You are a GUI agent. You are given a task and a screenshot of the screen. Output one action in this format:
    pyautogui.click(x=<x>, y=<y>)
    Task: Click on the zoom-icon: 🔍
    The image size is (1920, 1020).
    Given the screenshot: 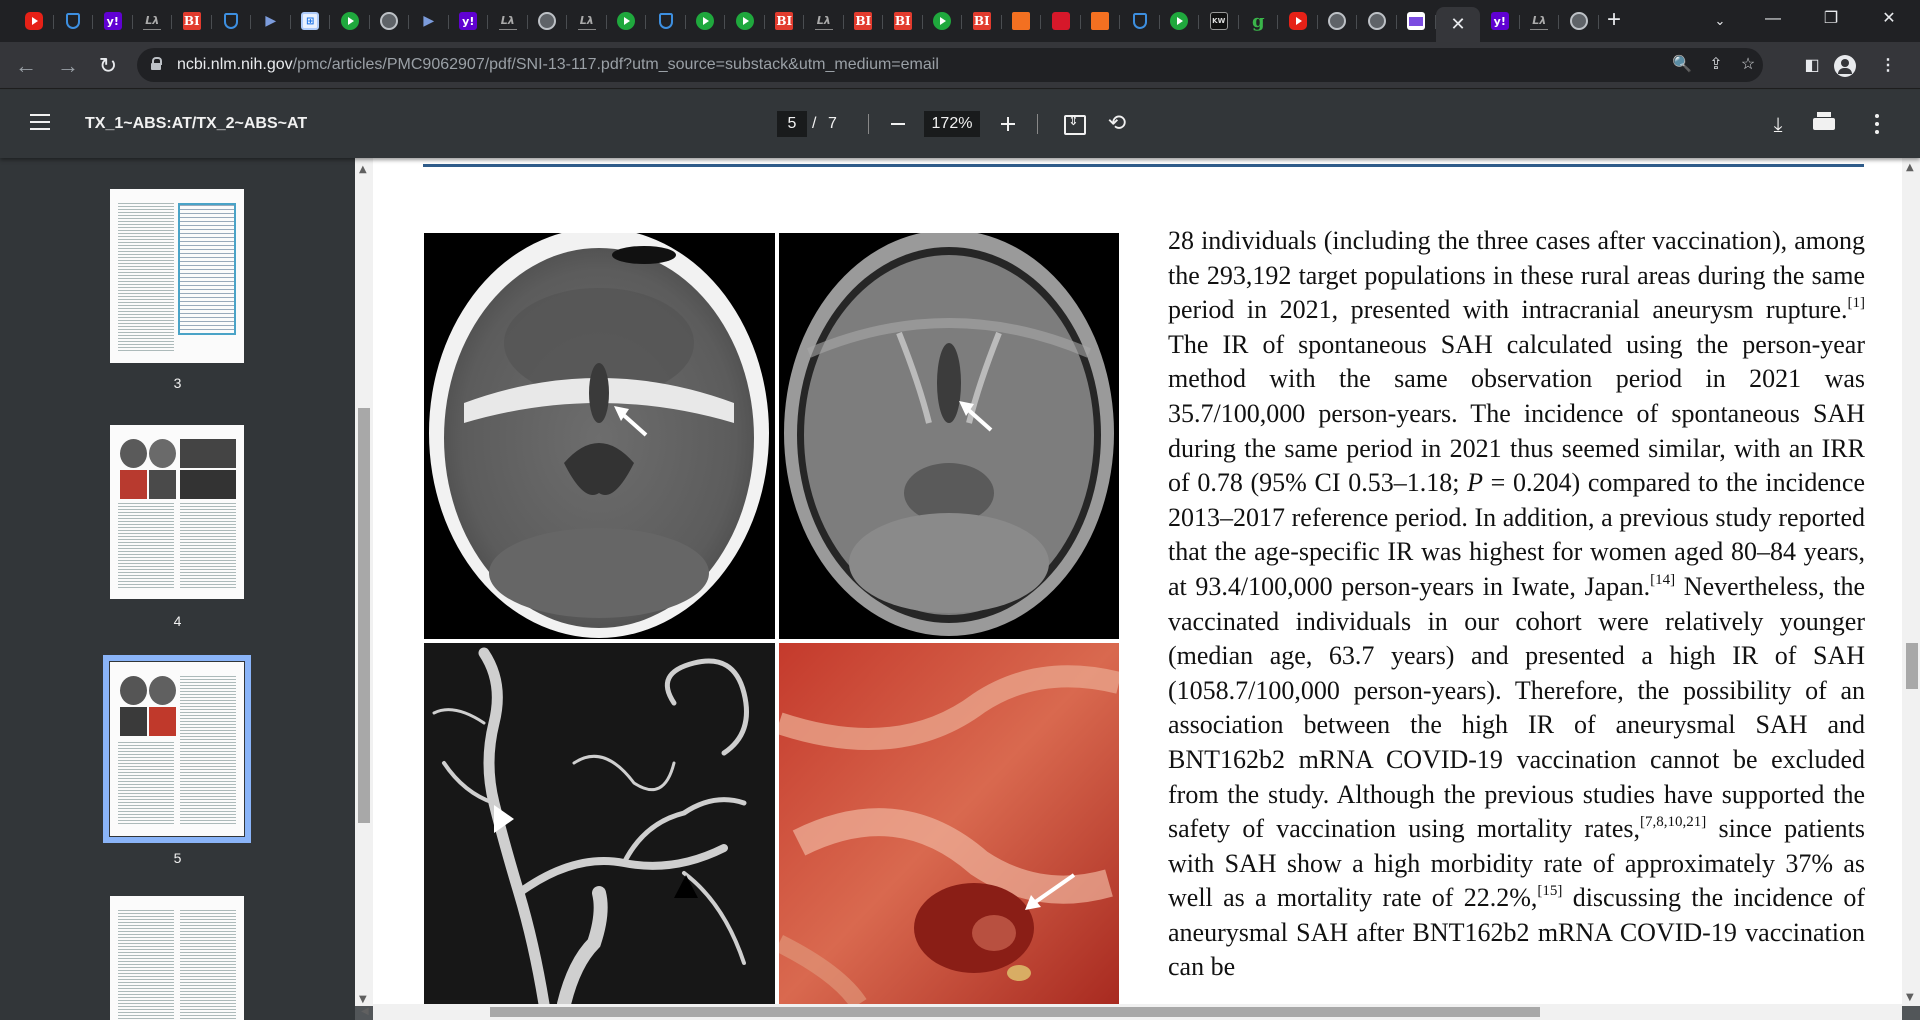 What is the action you would take?
    pyautogui.click(x=1682, y=65)
    